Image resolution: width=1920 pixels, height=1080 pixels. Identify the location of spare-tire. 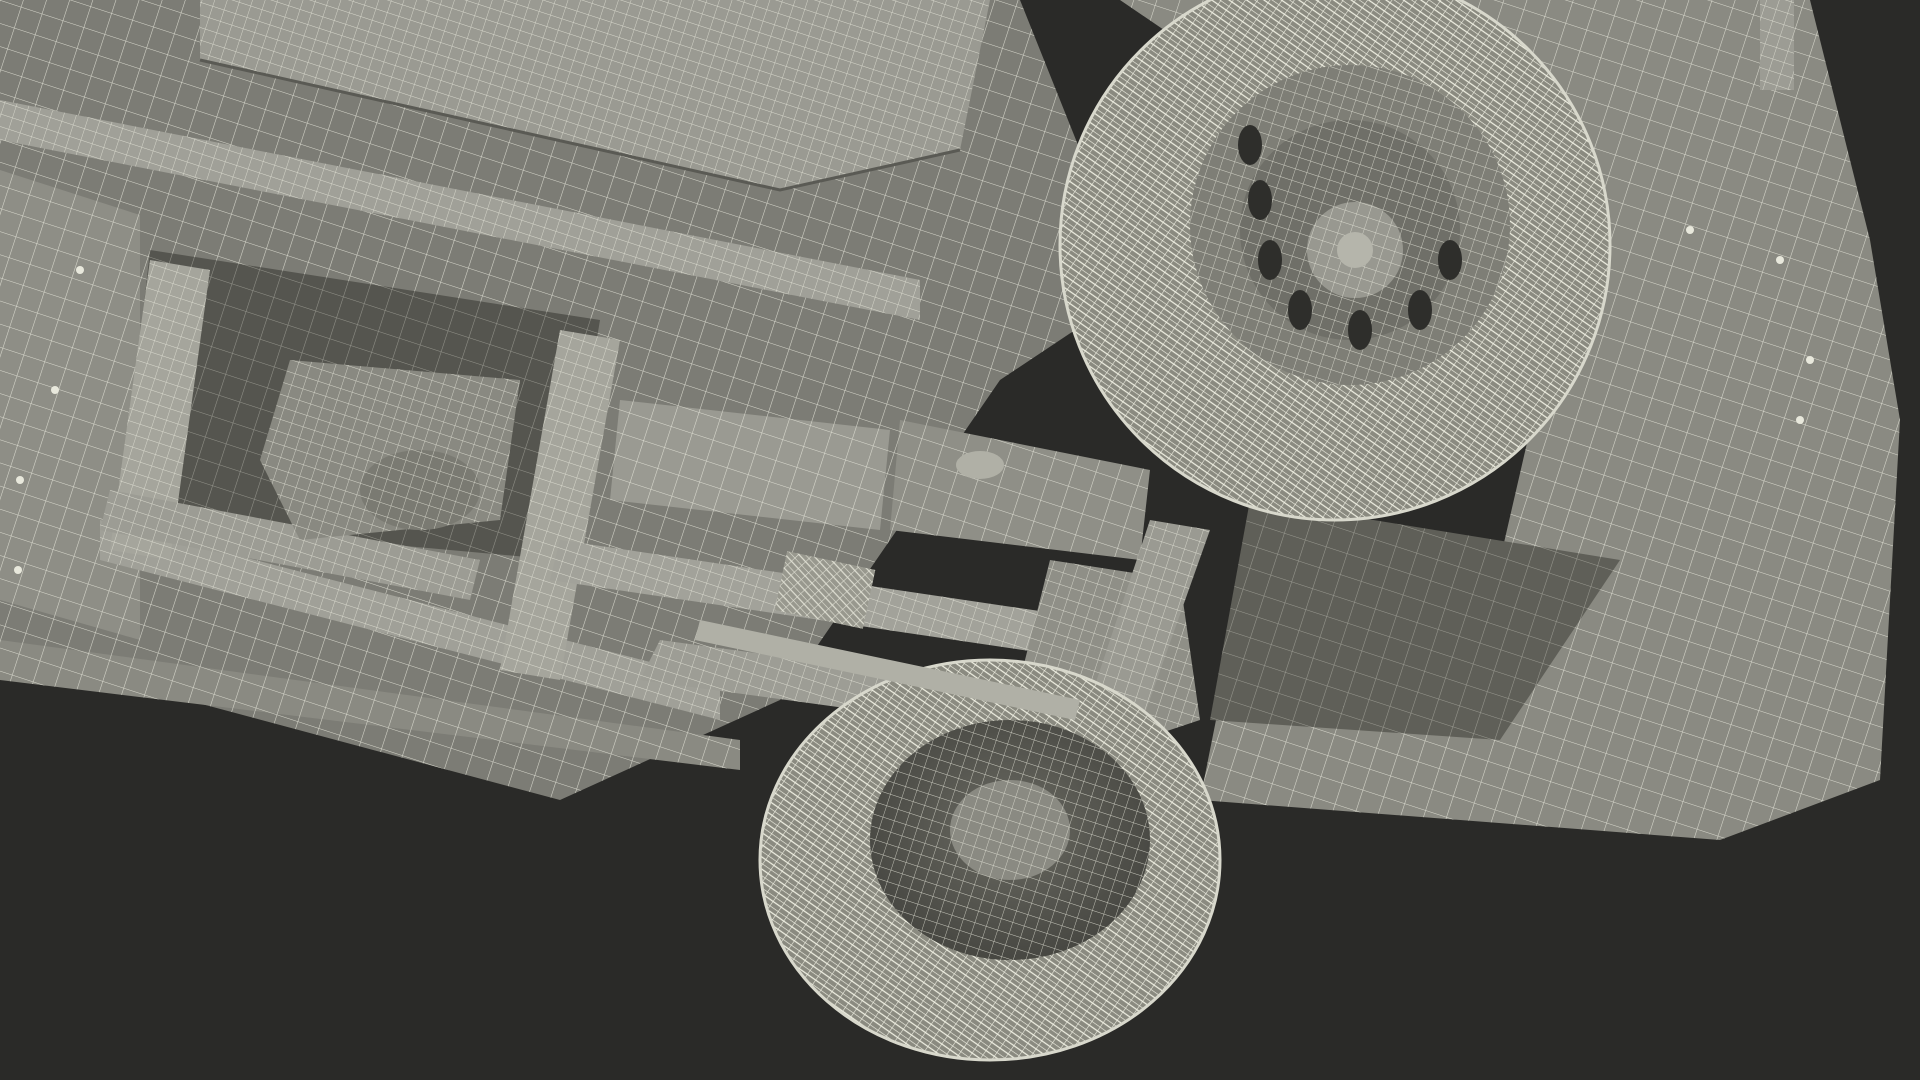
(1335, 261).